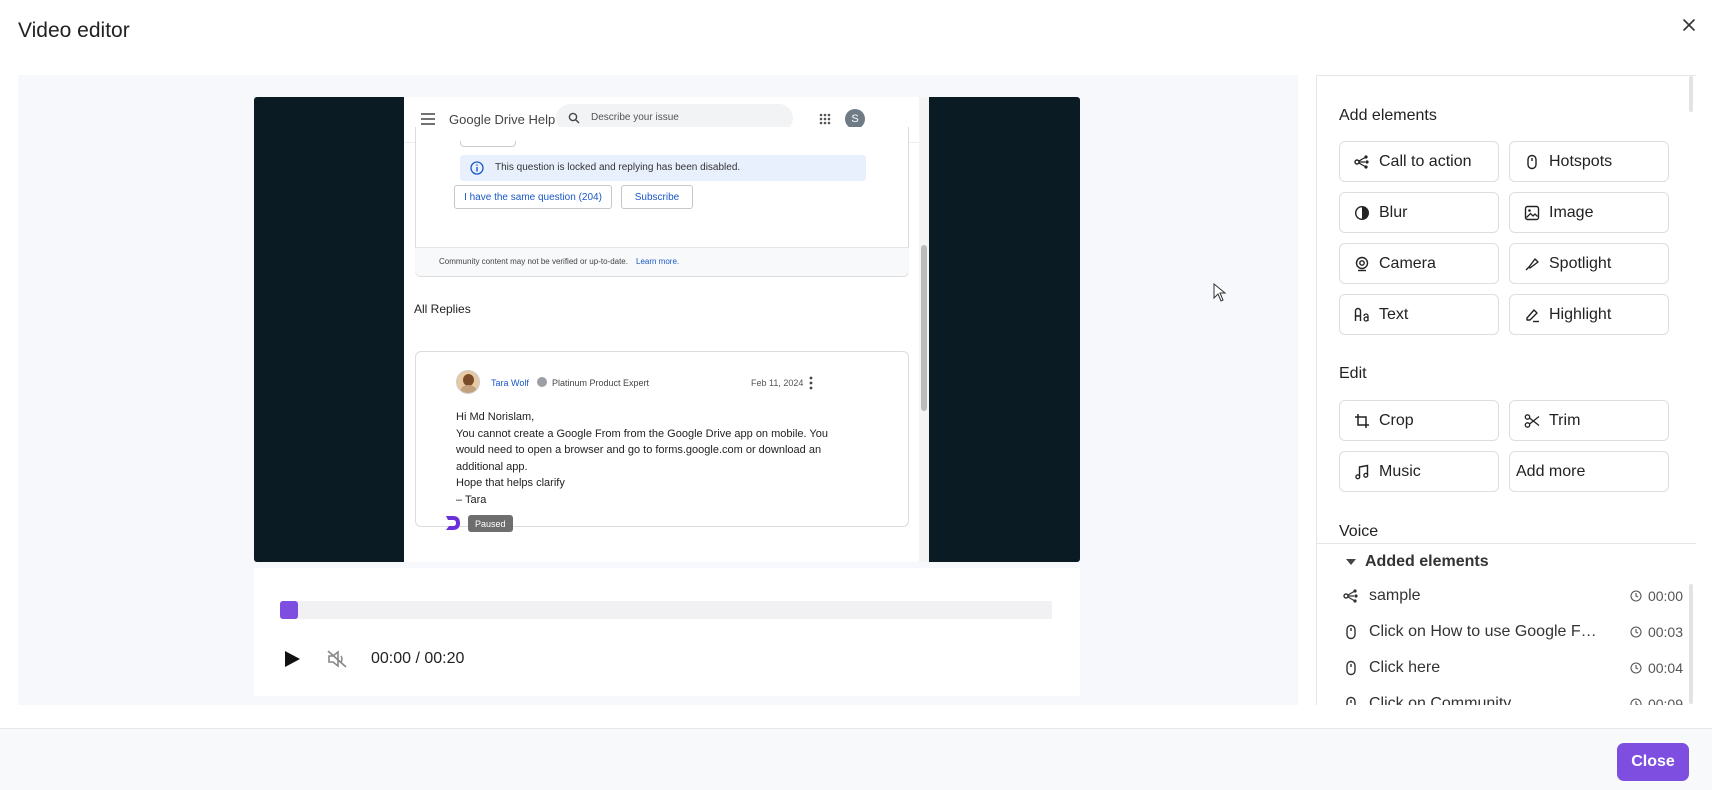 This screenshot has height=790, width=1712. Describe the element at coordinates (1400, 471) in the screenshot. I see `music-label: Music` at that location.